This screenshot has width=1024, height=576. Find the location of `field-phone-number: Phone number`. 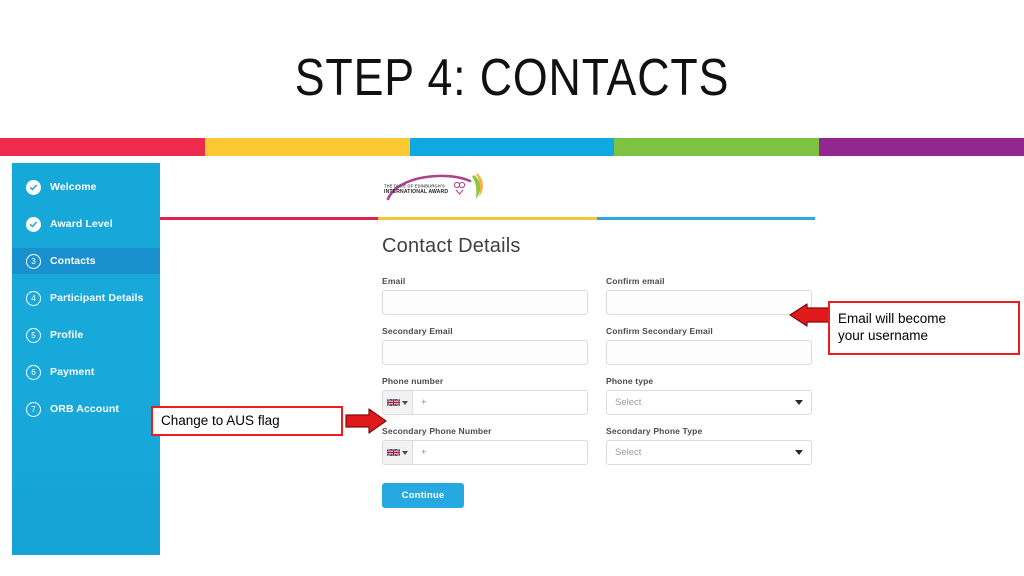

field-phone-number: Phone number is located at coordinates (485, 395).